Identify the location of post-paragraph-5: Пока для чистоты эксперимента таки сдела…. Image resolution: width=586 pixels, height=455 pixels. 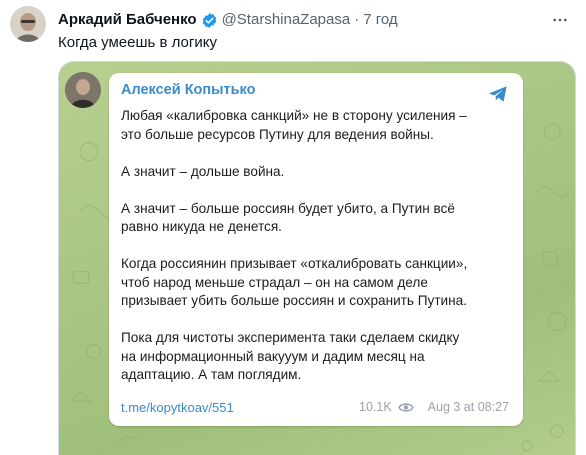
(290, 356).